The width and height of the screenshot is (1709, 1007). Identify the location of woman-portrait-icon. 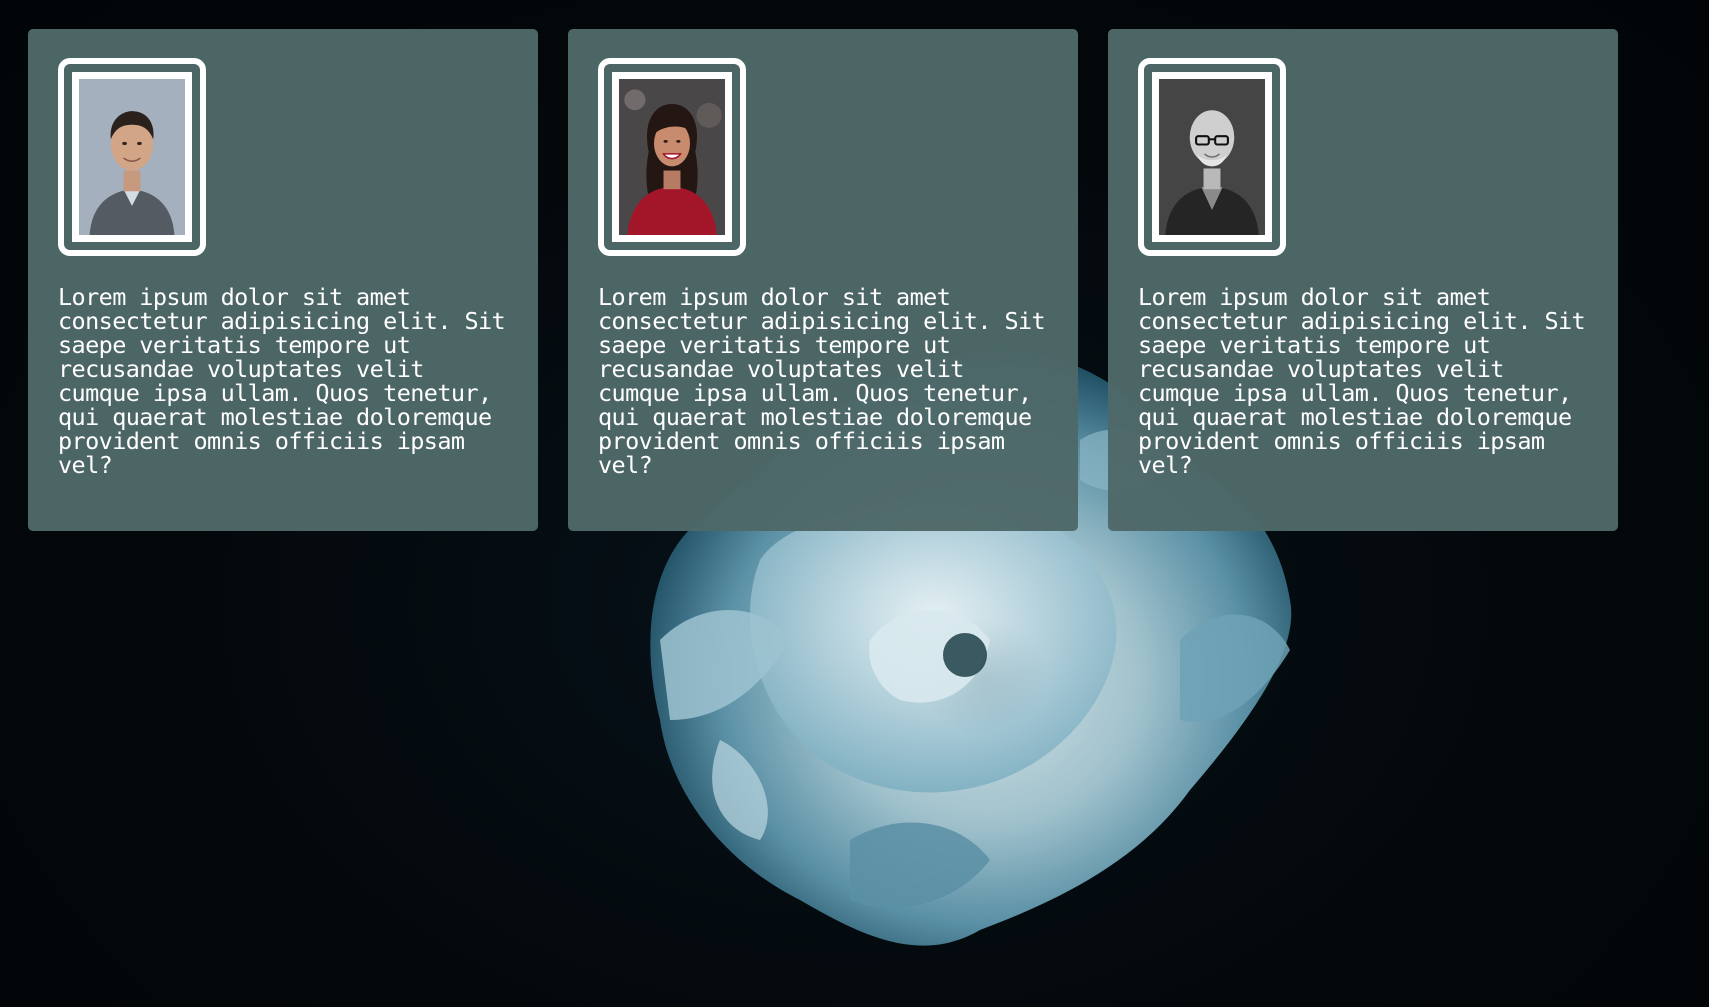
(672, 157).